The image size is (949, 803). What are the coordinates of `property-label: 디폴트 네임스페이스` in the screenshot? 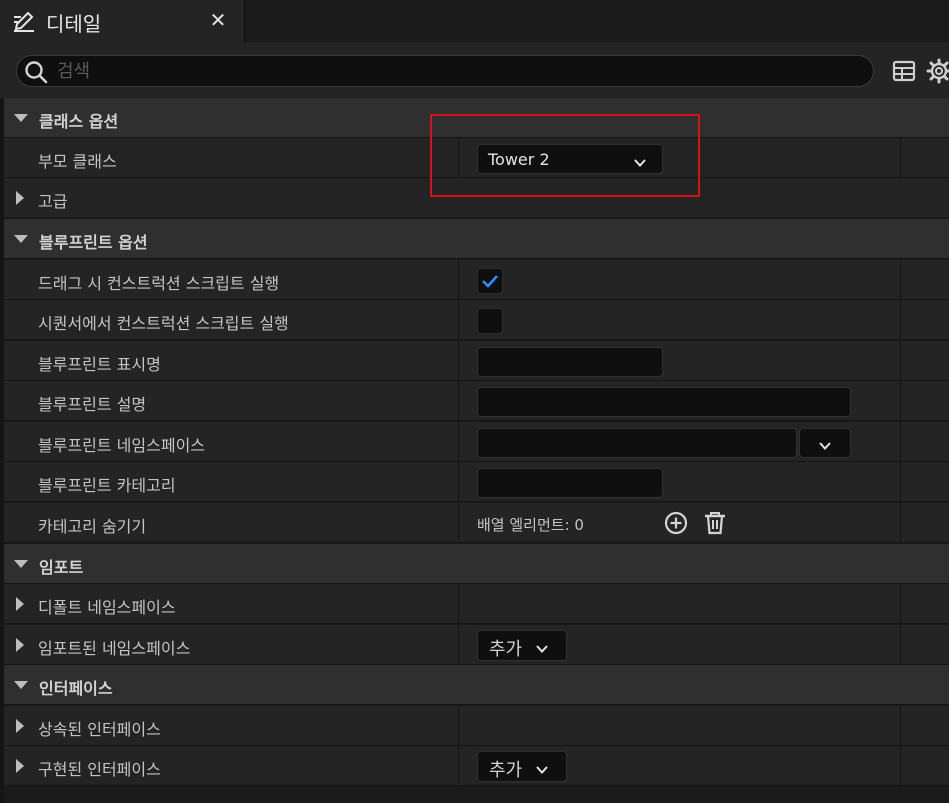 It's located at (107, 607).